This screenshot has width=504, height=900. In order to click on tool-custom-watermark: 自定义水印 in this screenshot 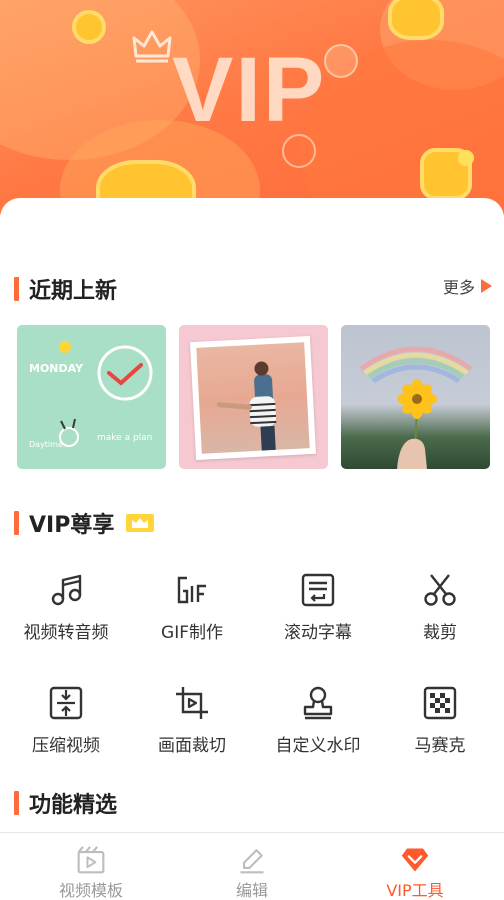, I will do `click(318, 725)`.